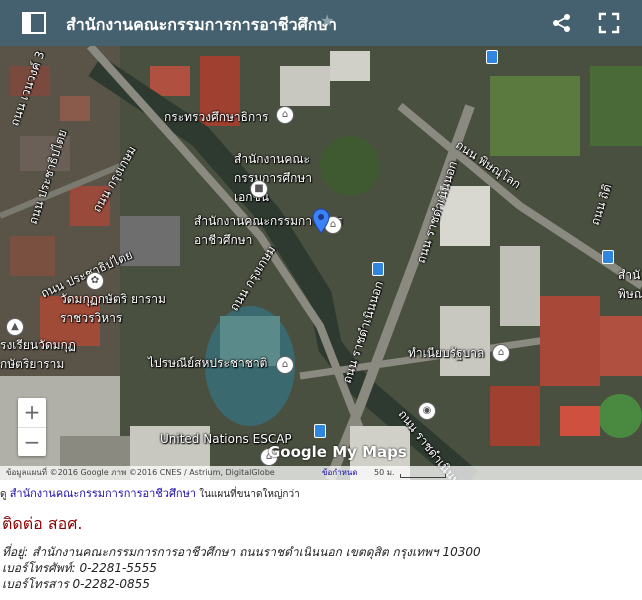  What do you see at coordinates (202, 24) in the screenshot?
I see `map-title: สำนักงานคณะกรรมการการอาชีวศึกษา` at bounding box center [202, 24].